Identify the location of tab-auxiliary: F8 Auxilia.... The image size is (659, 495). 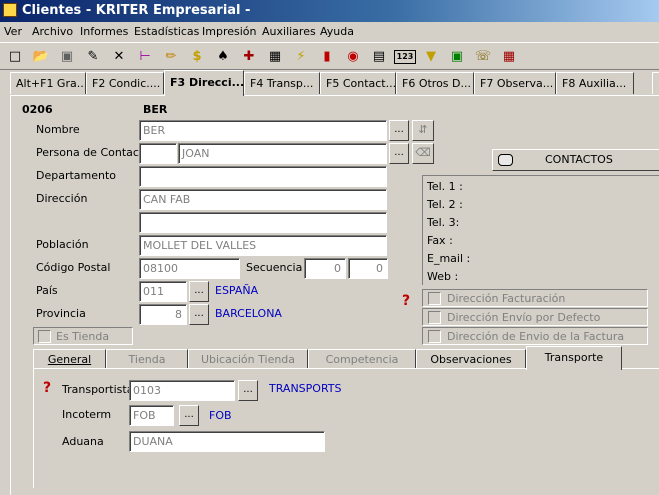
(595, 83).